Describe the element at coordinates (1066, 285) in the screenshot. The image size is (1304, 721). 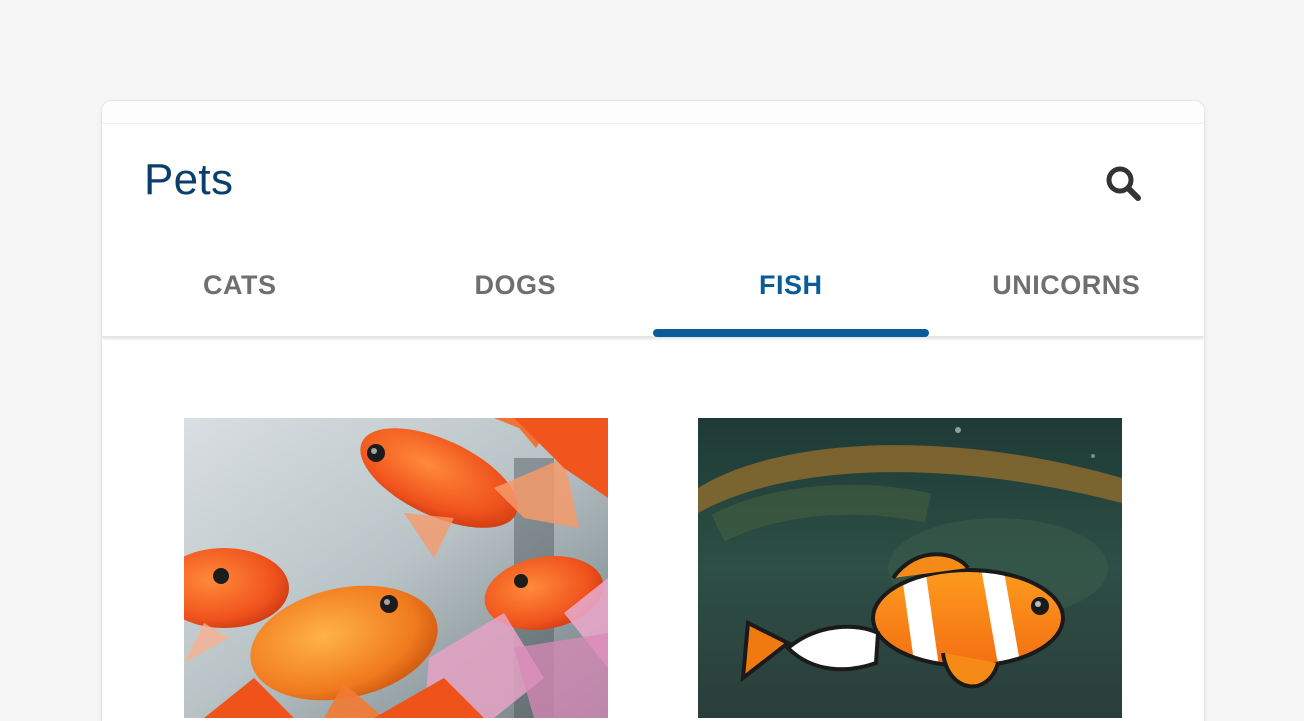
I see `tab-unicorns-label: UNICORNS` at that location.